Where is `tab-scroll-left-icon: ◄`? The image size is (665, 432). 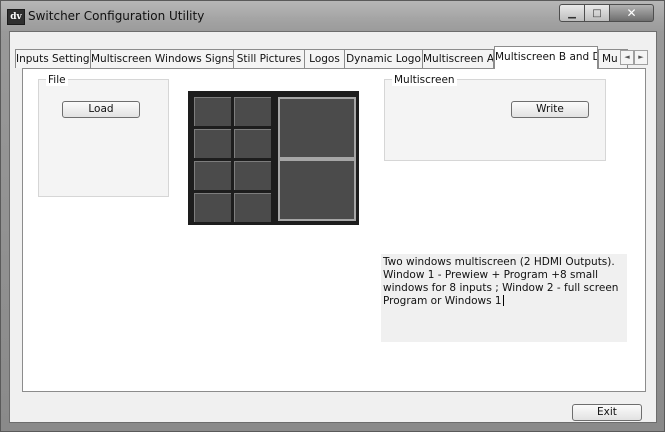
tab-scroll-left-icon: ◄ is located at coordinates (627, 57).